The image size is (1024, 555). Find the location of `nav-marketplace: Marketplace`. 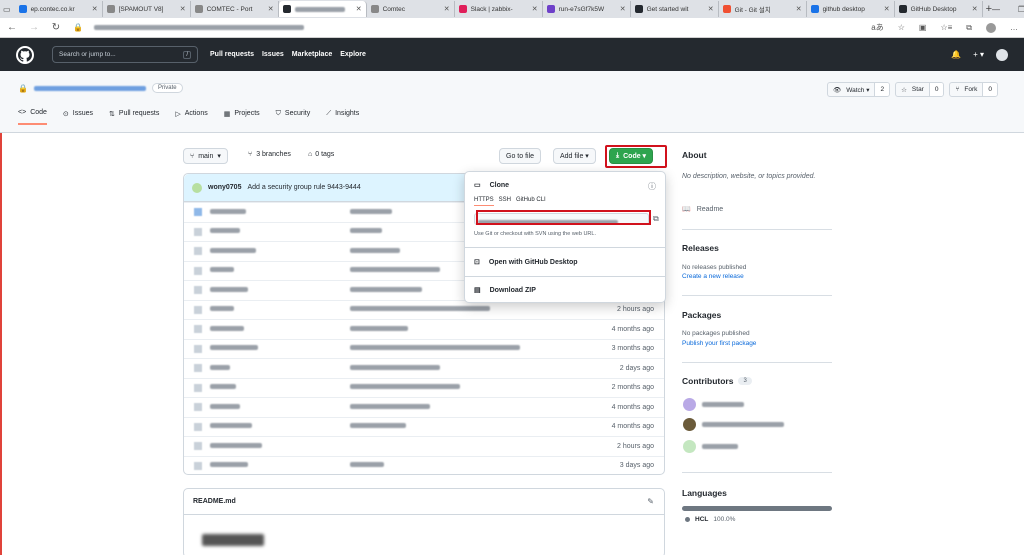

nav-marketplace: Marketplace is located at coordinates (312, 54).